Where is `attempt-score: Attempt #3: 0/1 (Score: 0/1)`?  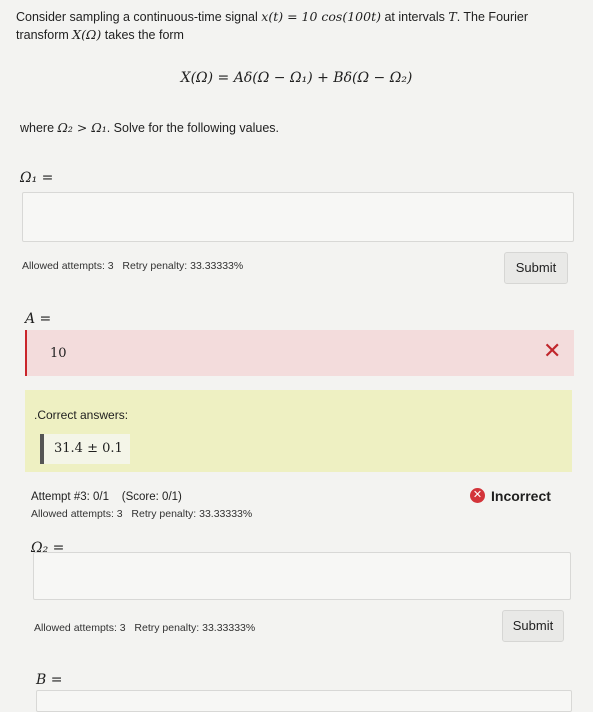
attempt-score: Attempt #3: 0/1 (Score: 0/1) is located at coordinates (106, 497).